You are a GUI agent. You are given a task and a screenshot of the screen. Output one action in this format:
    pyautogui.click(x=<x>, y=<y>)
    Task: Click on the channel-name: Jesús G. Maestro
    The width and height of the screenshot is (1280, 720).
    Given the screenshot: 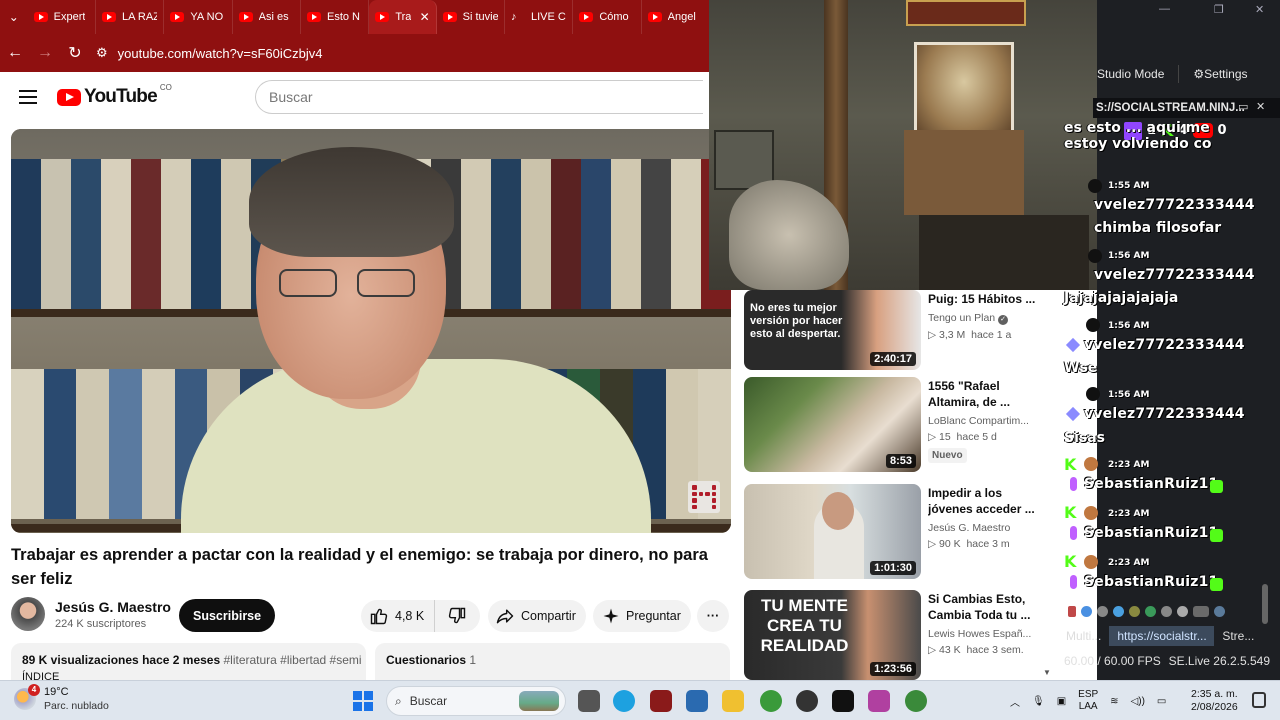 What is the action you would take?
    pyautogui.click(x=113, y=607)
    